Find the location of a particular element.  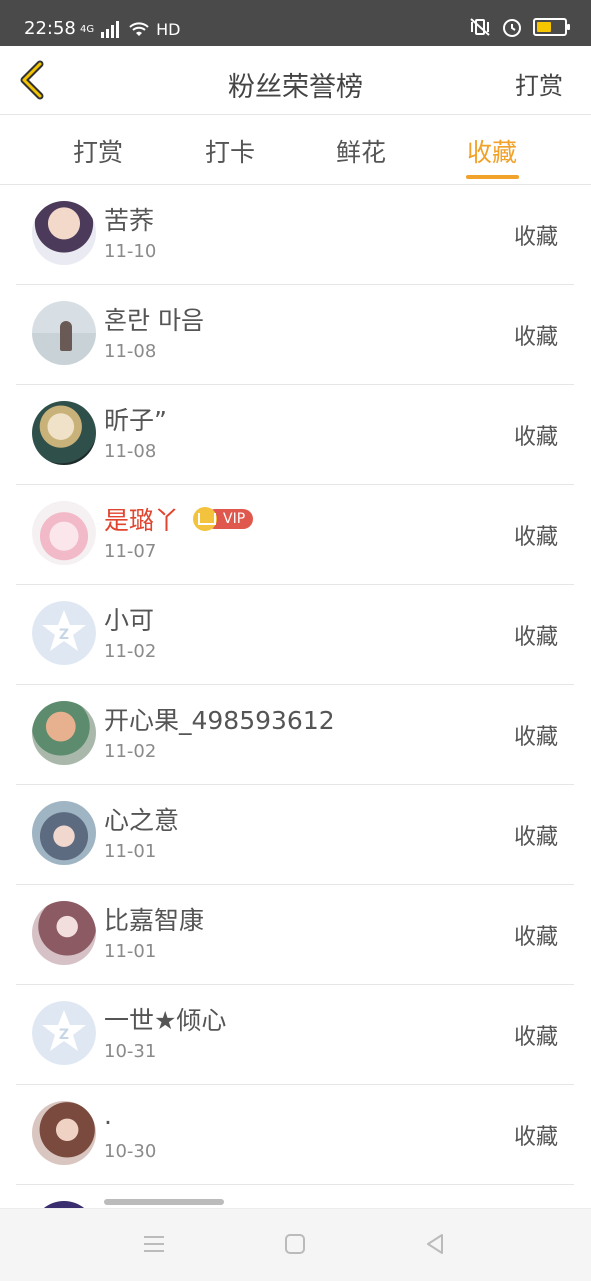

hd-label: HD is located at coordinates (168, 29).